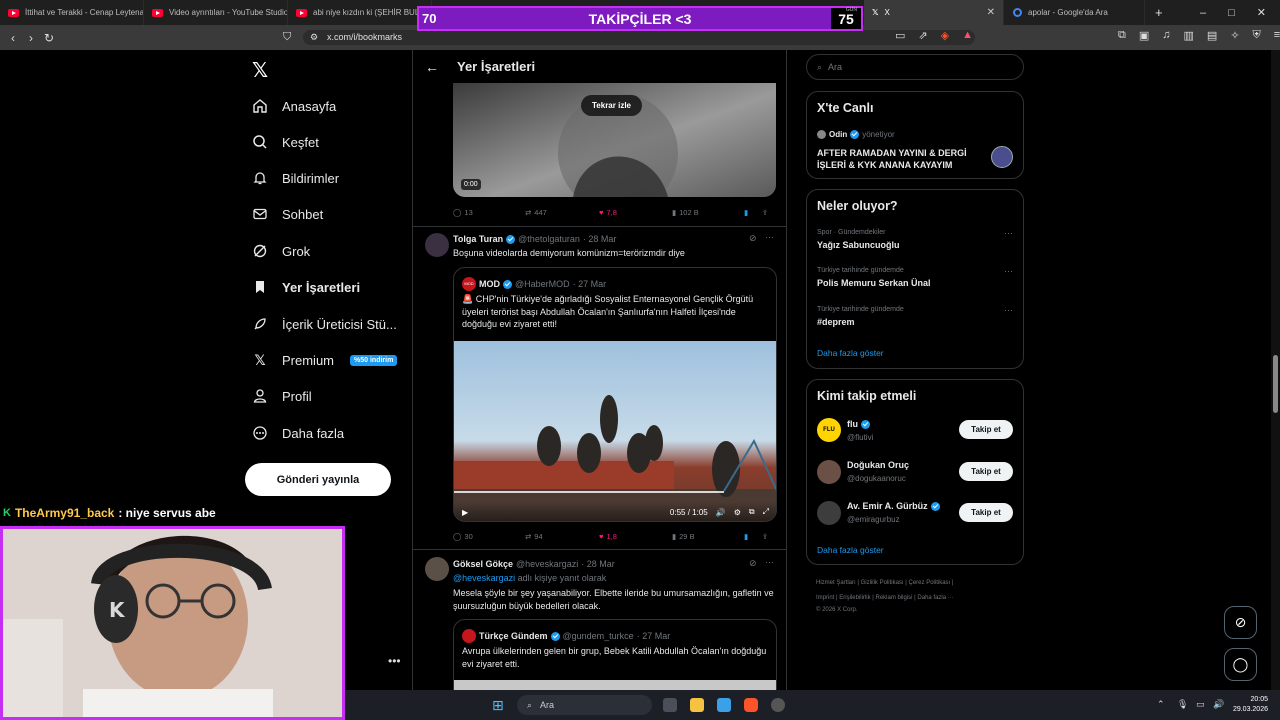 The width and height of the screenshot is (1280, 720). I want to click on browser-tab: İttihat ve Terakki - Cenap Leytenant, so click(72, 12).